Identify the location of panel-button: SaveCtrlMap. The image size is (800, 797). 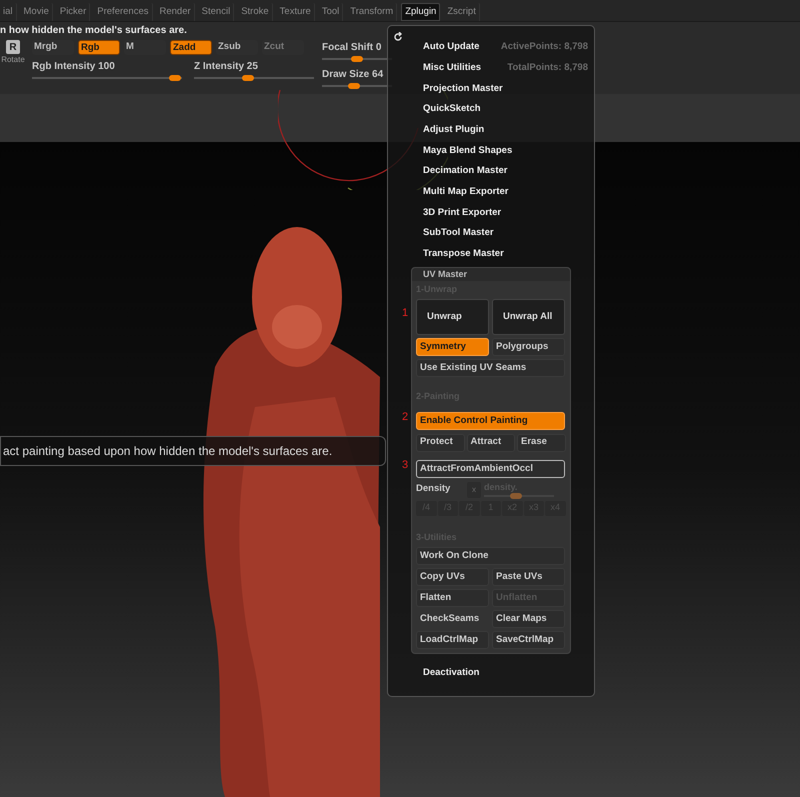
(528, 640).